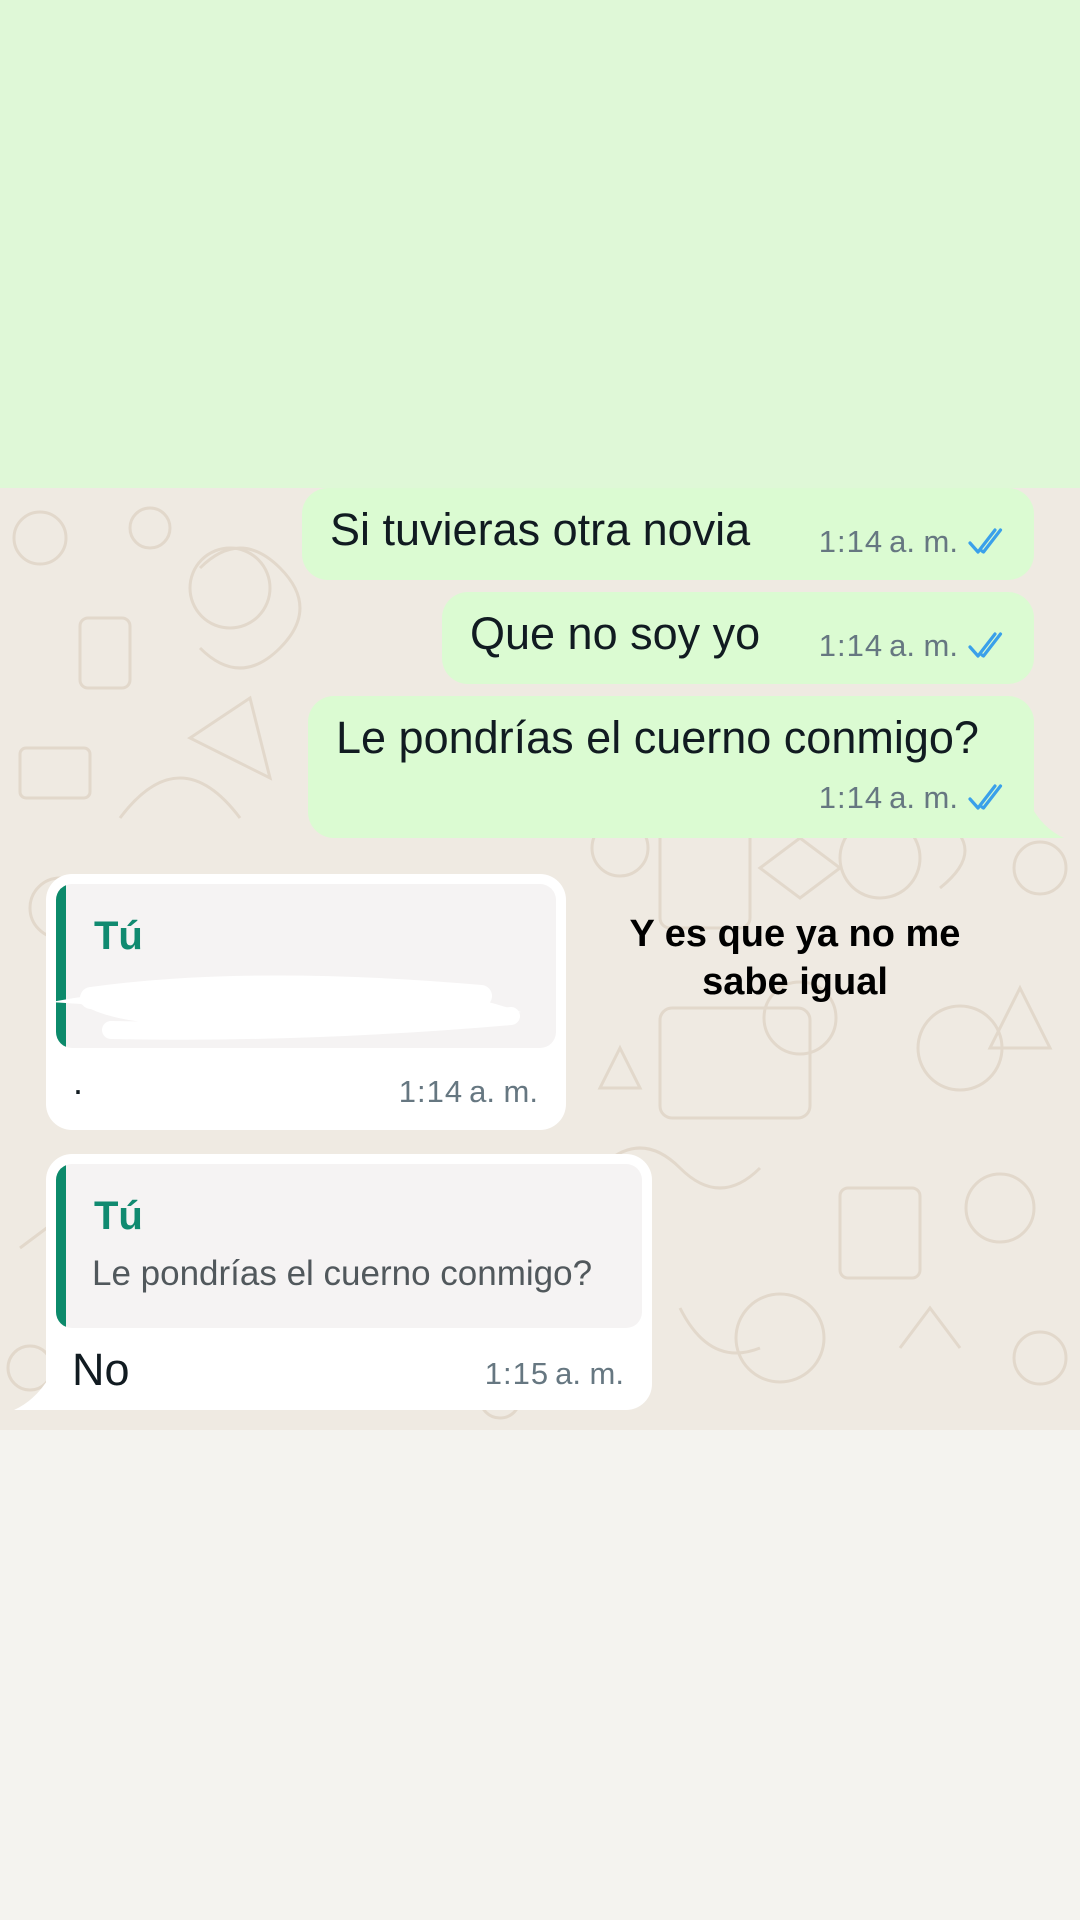 Image resolution: width=1080 pixels, height=1920 pixels. I want to click on message-text: Que no soy yo, so click(615, 633).